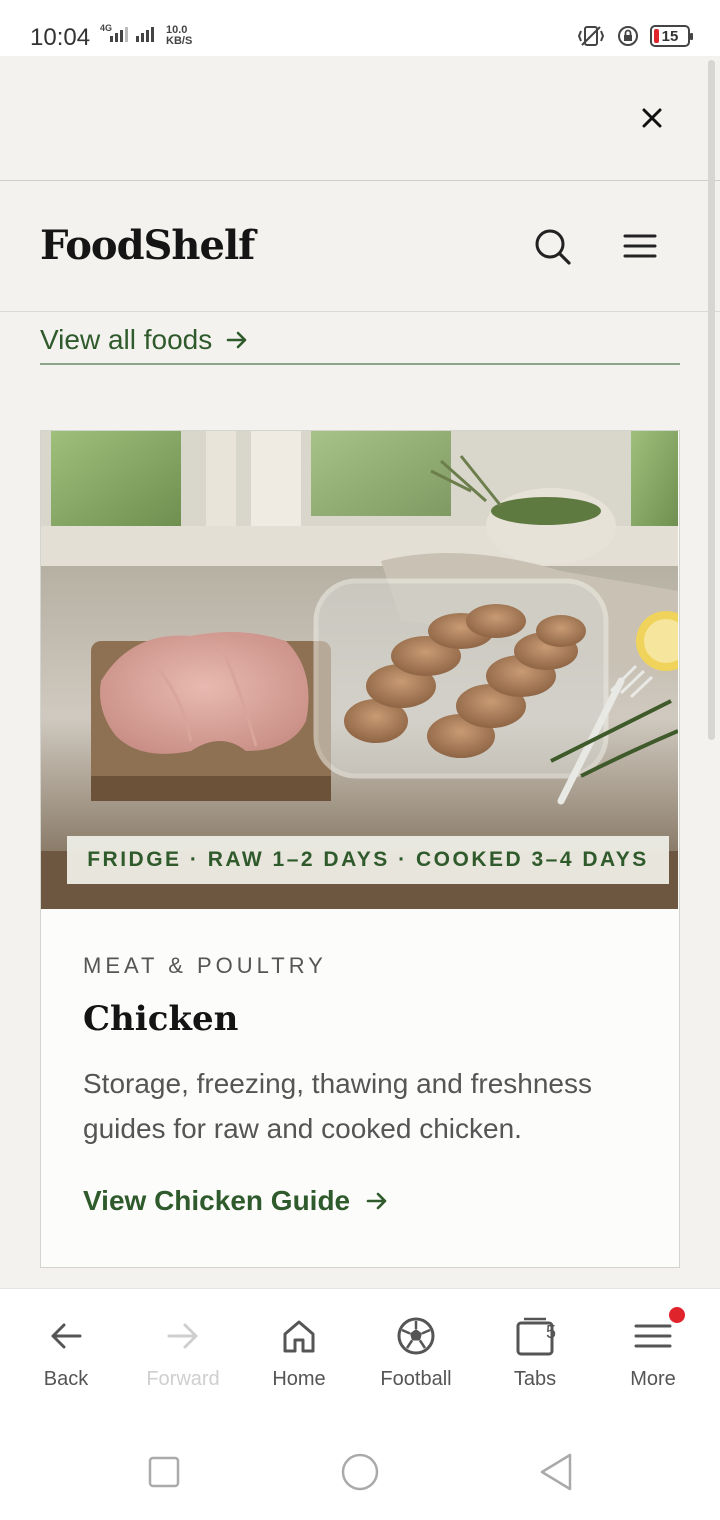  I want to click on status-time: 10:04, so click(60, 37).